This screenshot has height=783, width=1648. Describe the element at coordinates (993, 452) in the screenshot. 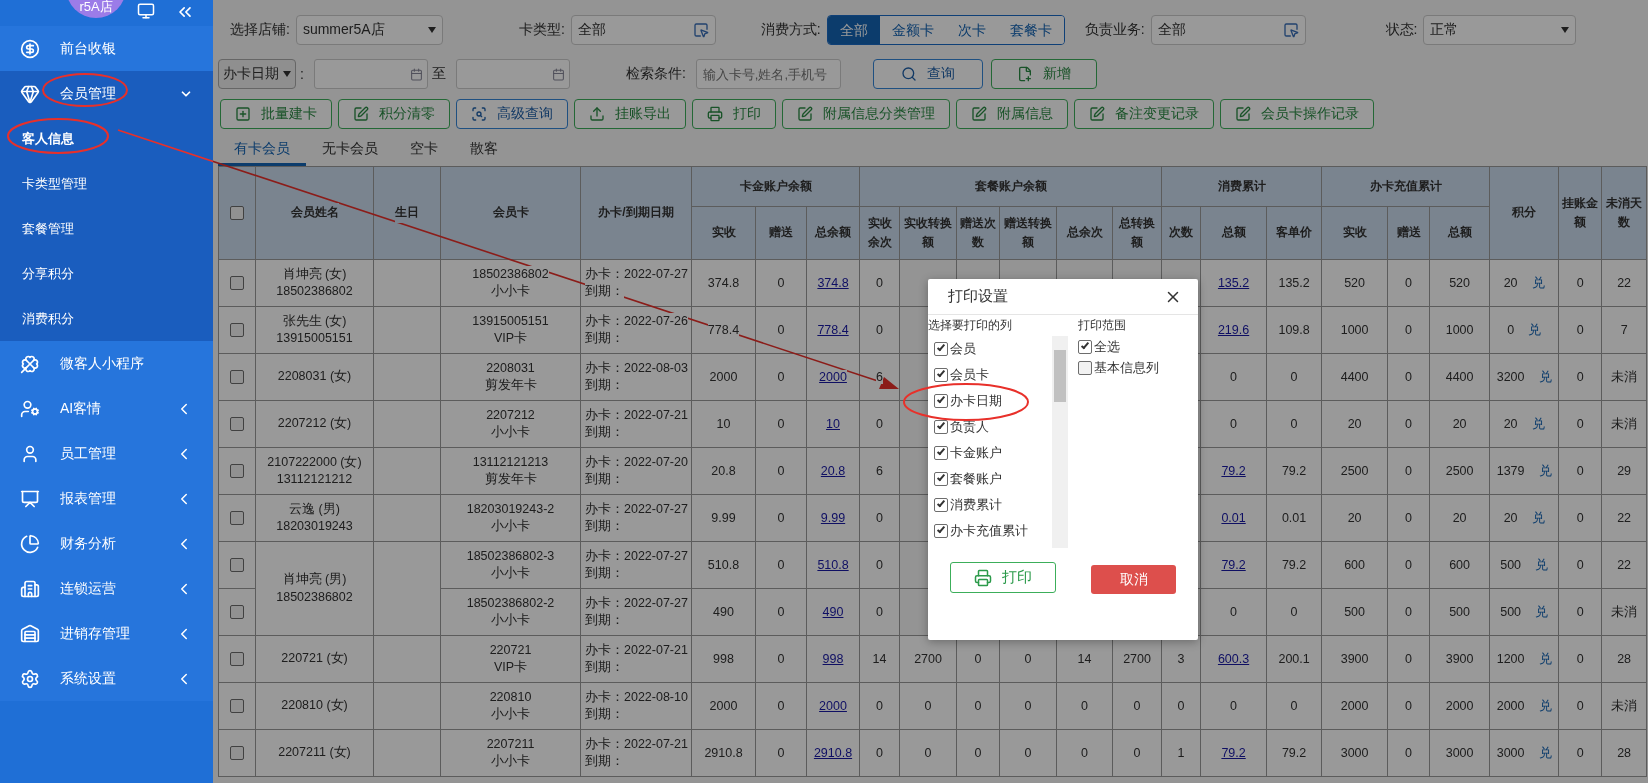

I see `column-option: 卡金账户` at that location.